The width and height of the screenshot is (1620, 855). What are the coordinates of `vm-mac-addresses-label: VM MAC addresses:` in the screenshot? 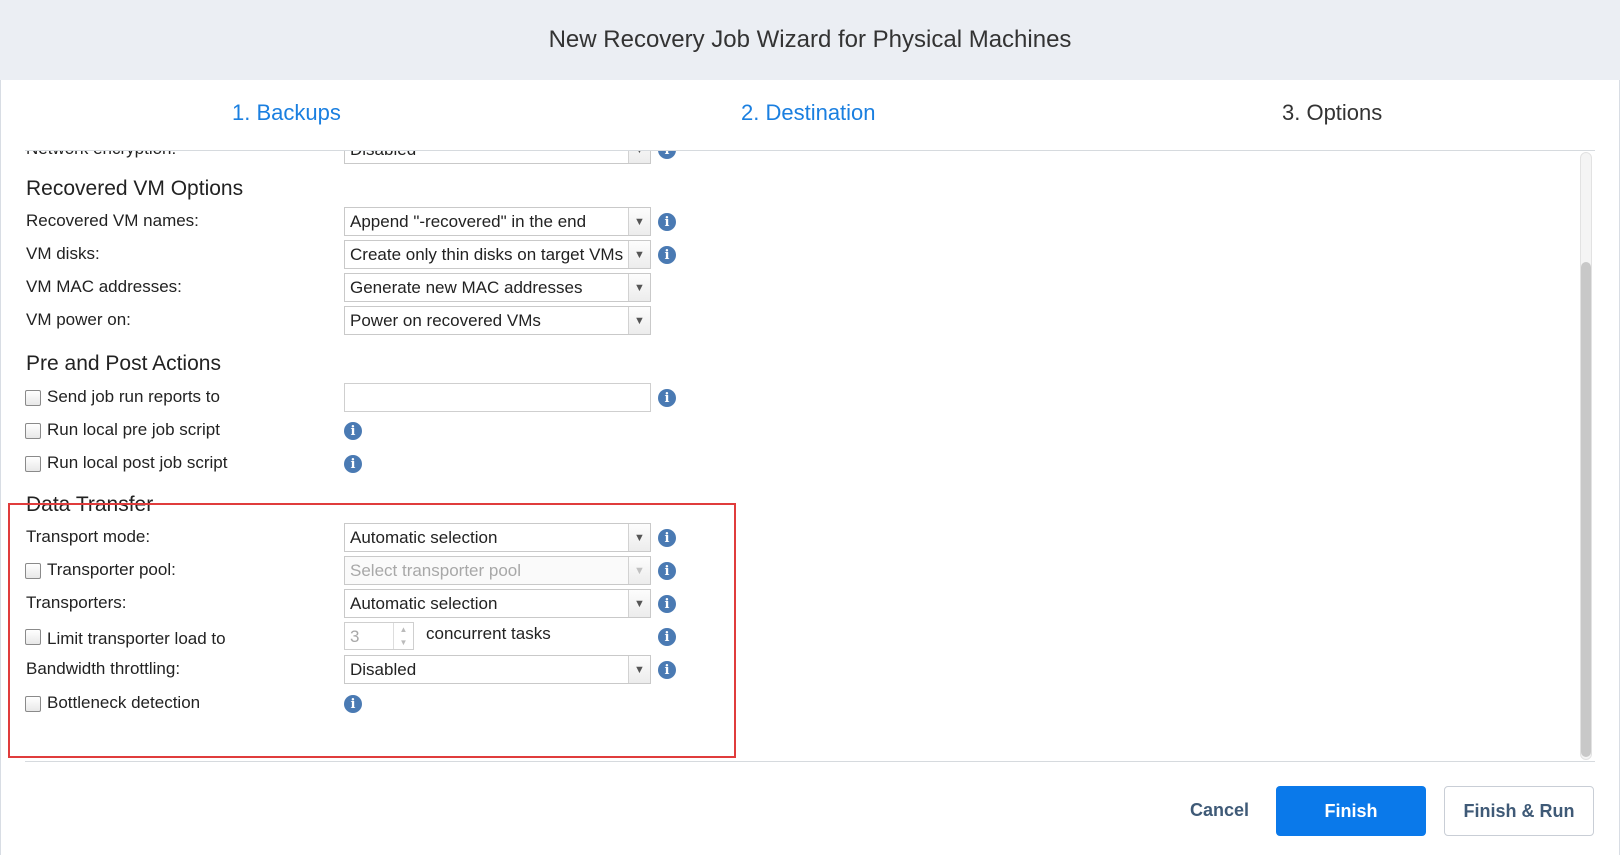 It's located at (104, 286).